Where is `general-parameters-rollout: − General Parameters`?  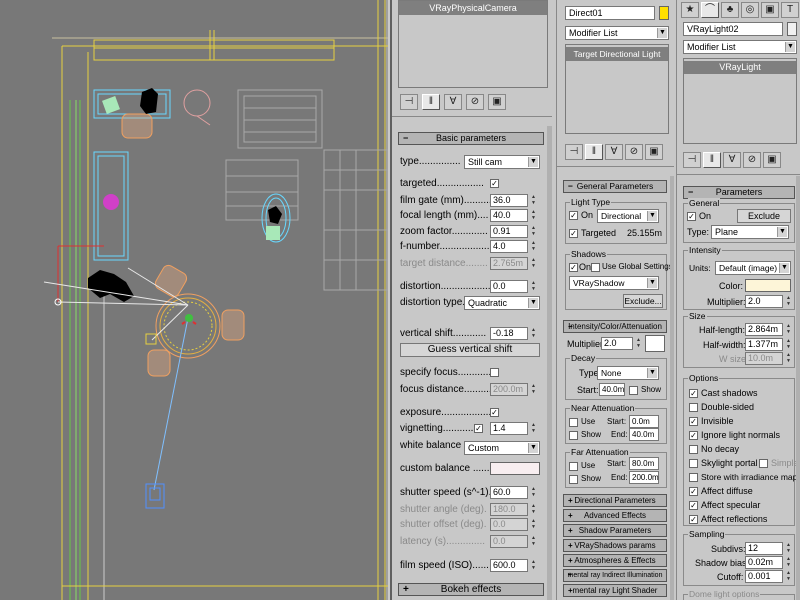 general-parameters-rollout: − General Parameters is located at coordinates (615, 186).